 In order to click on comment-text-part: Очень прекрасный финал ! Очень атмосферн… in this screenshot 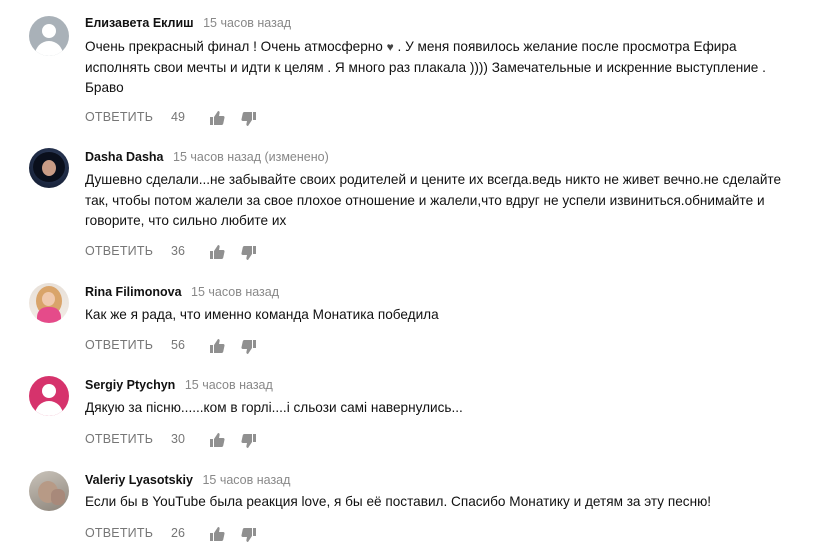, I will do `click(236, 46)`.